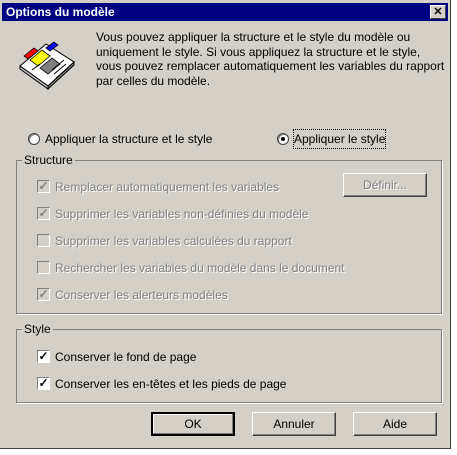 This screenshot has width=457, height=455. I want to click on checkbox-label: Remplacer automatiquement les variables, so click(167, 187).